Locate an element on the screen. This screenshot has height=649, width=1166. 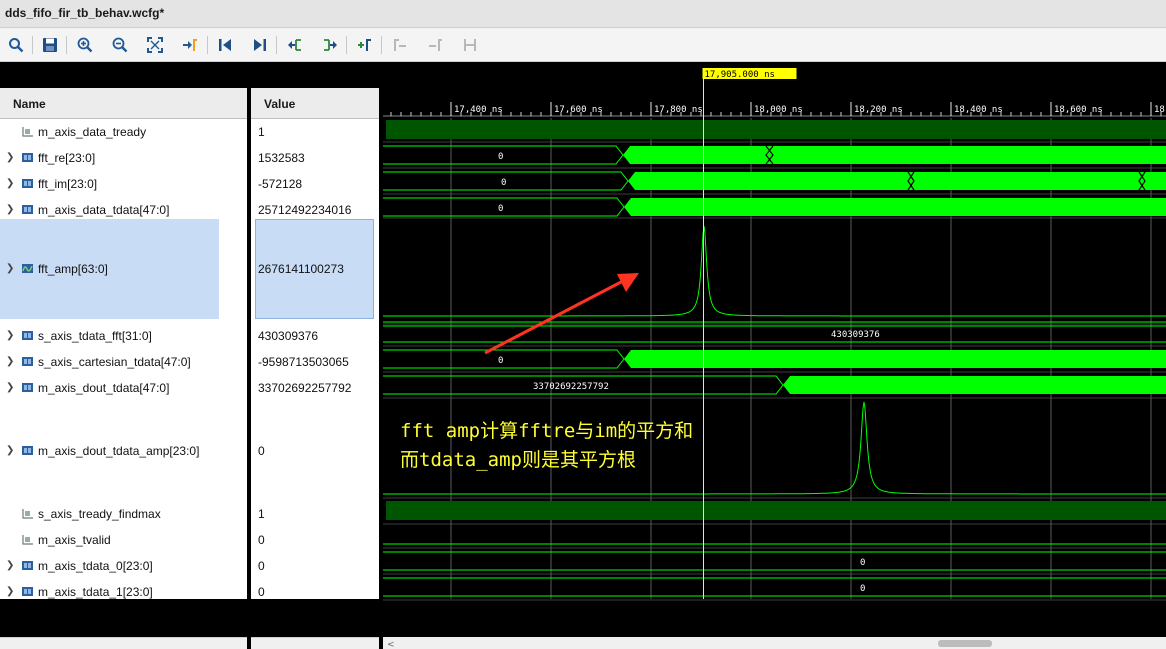
save-icon is located at coordinates (50, 45).